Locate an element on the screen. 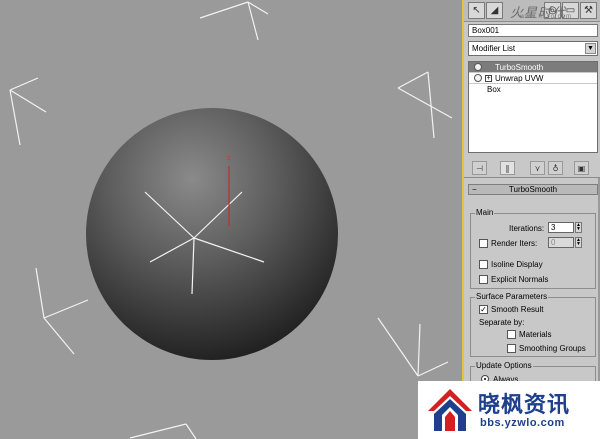 The image size is (600, 439). surface-group-title: Surface Parameters is located at coordinates (512, 296).